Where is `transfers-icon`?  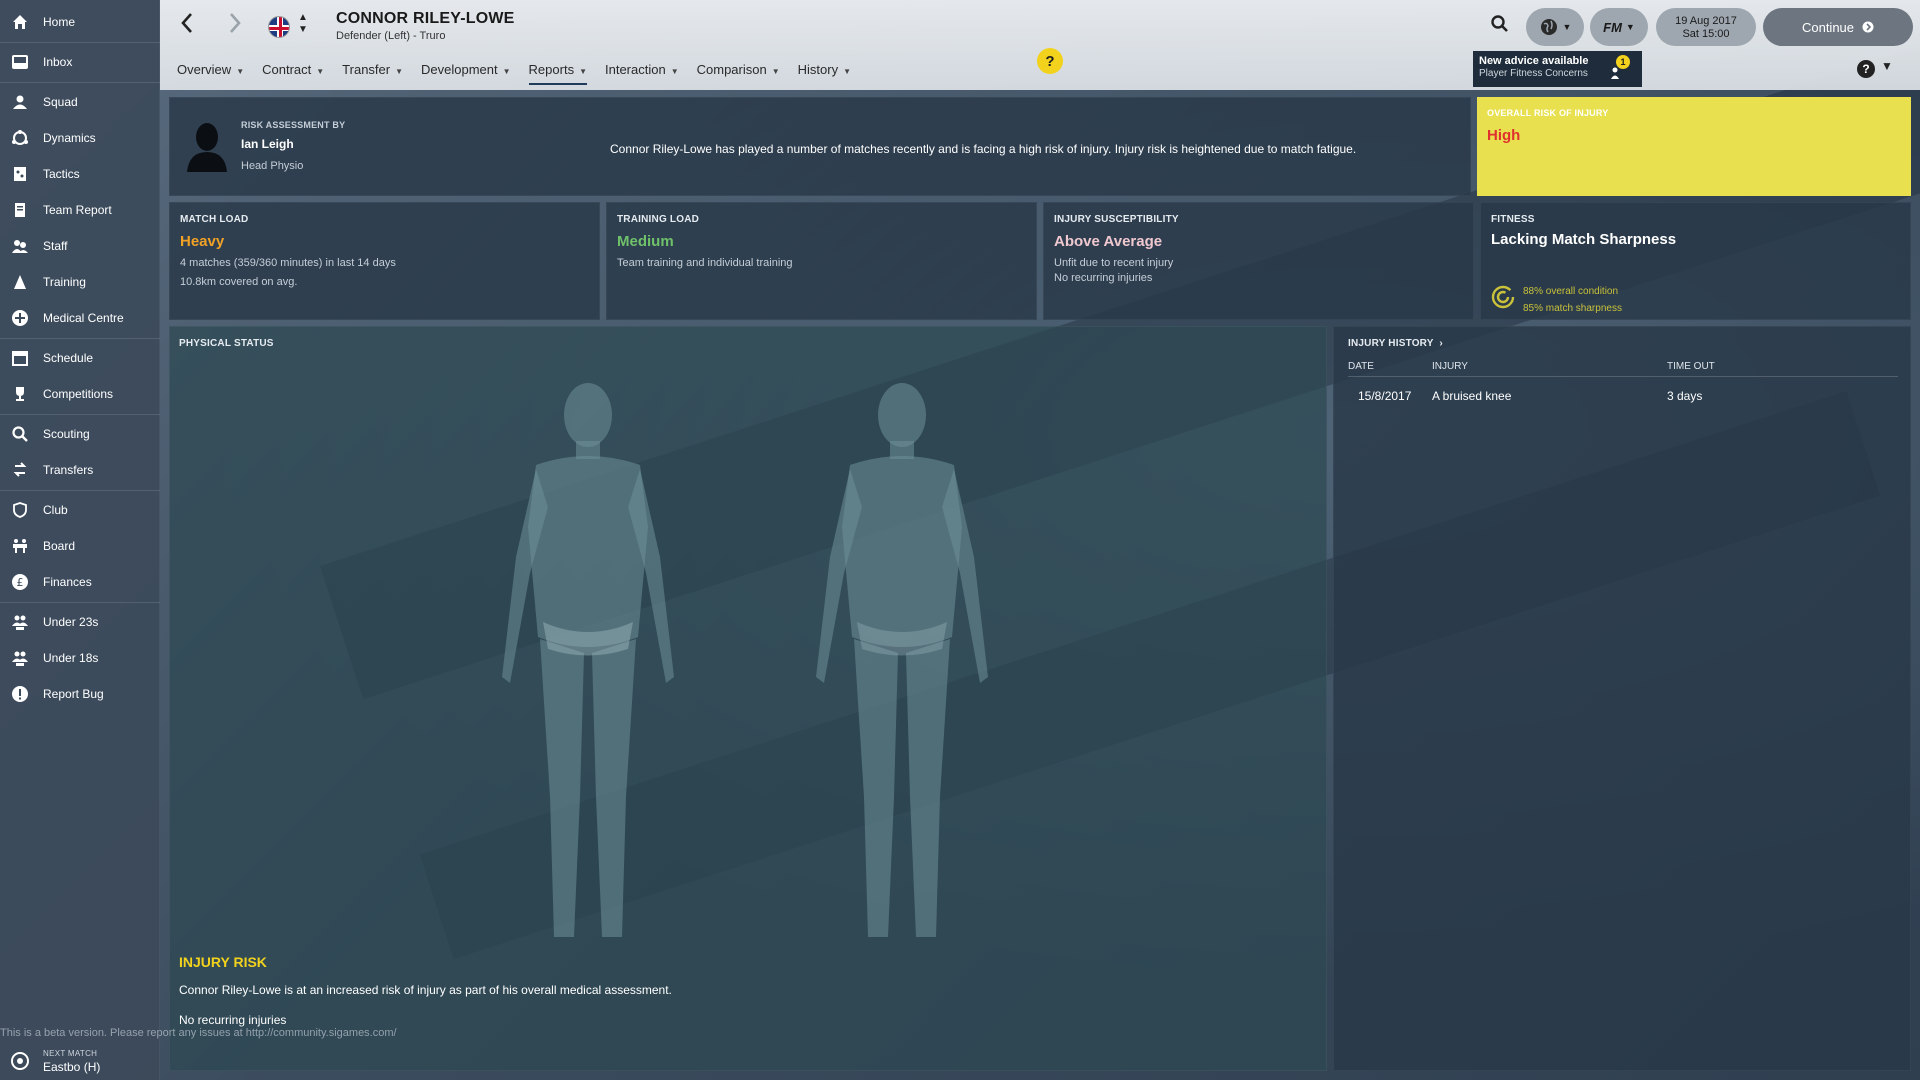 transfers-icon is located at coordinates (20, 470).